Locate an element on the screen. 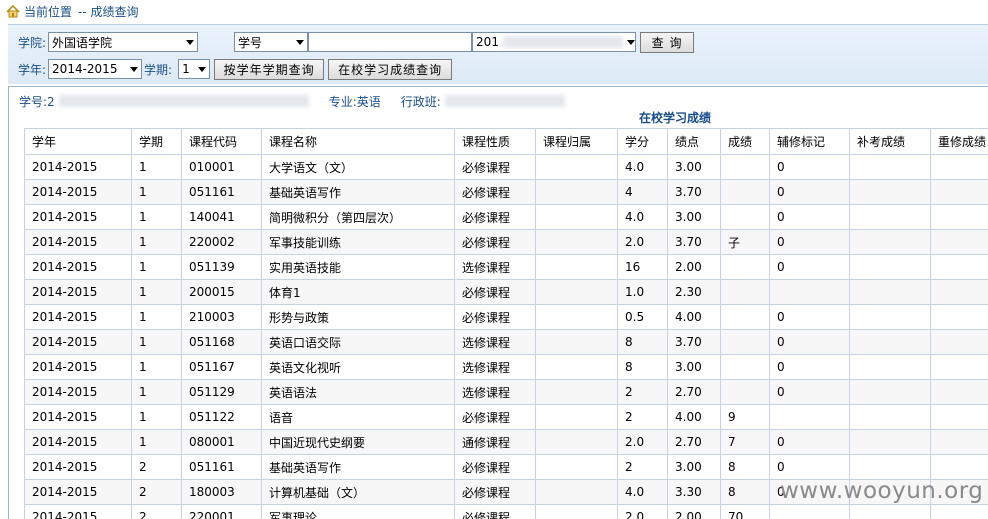 This screenshot has height=519, width=988. table-cell: 180003 is located at coordinates (221, 492).